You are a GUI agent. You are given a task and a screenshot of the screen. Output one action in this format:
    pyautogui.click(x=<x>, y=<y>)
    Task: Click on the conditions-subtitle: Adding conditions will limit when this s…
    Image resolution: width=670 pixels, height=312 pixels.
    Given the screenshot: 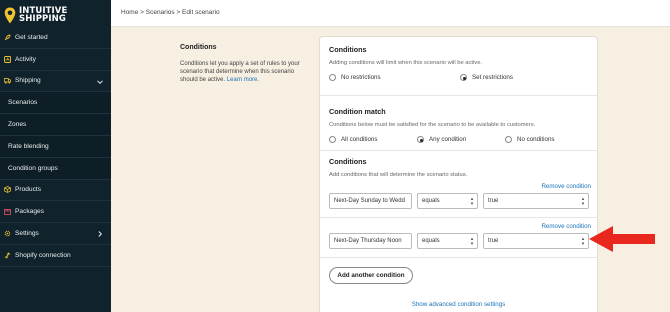 What is the action you would take?
    pyautogui.click(x=406, y=63)
    